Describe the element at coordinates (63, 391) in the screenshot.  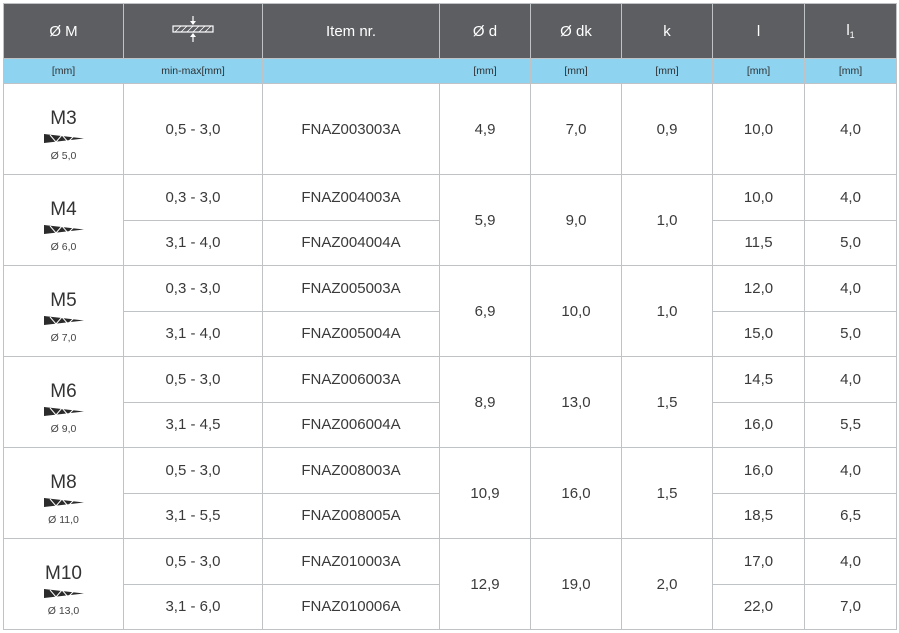
I see `thread-size: M6` at that location.